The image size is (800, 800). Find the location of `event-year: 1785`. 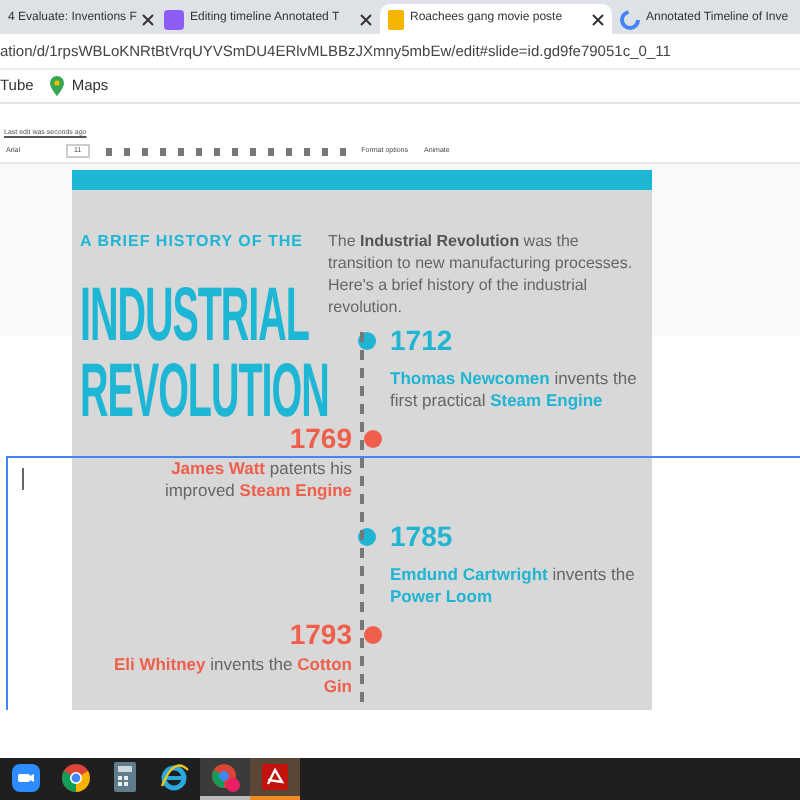

event-year: 1785 is located at coordinates (422, 536).